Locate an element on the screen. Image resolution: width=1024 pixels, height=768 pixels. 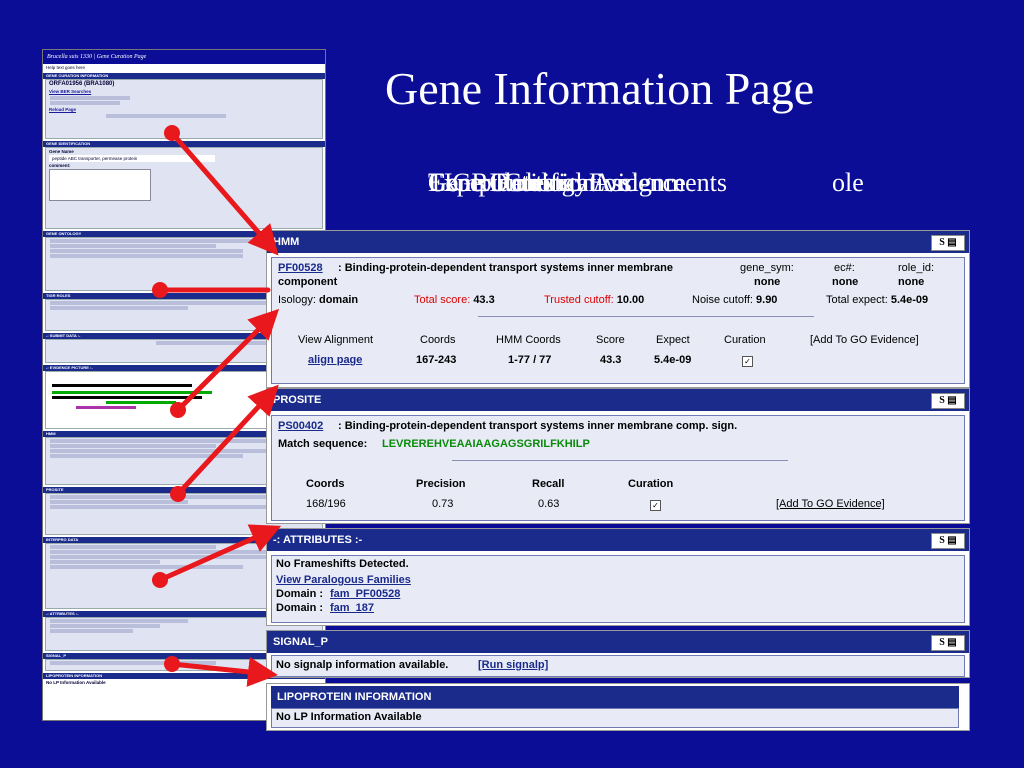
gene-sym-label: gene_sym: is located at coordinates (767, 268).